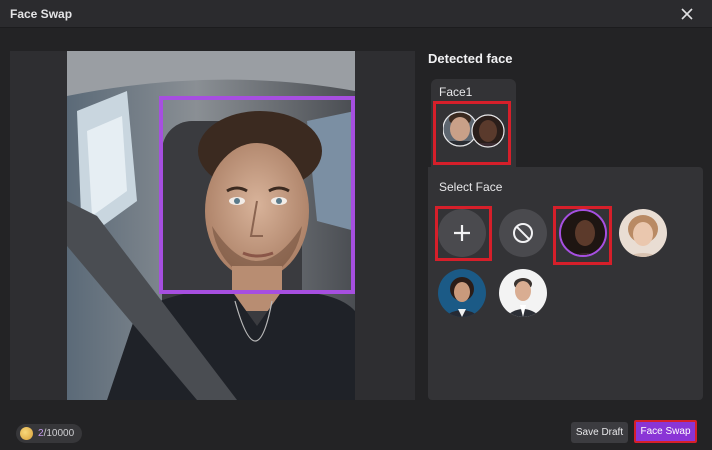  What do you see at coordinates (356, 14) in the screenshot?
I see `title-bar: Face Swap` at bounding box center [356, 14].